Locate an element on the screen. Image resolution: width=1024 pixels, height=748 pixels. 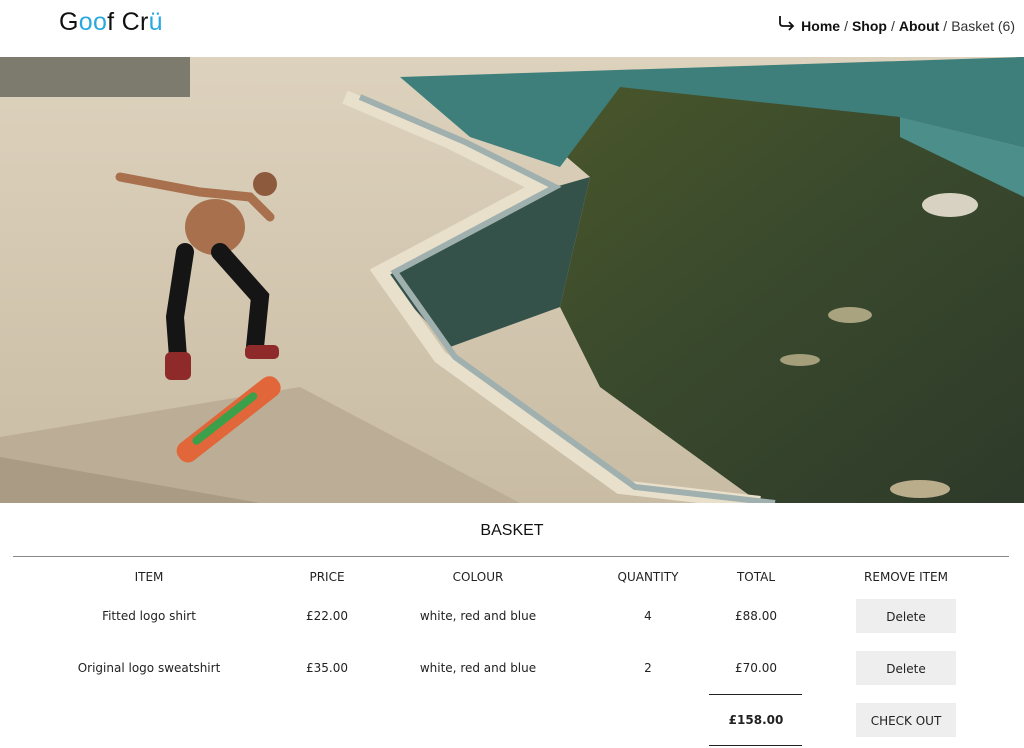
column-header-remove-item: REMOVE ITEM is located at coordinates (906, 576).